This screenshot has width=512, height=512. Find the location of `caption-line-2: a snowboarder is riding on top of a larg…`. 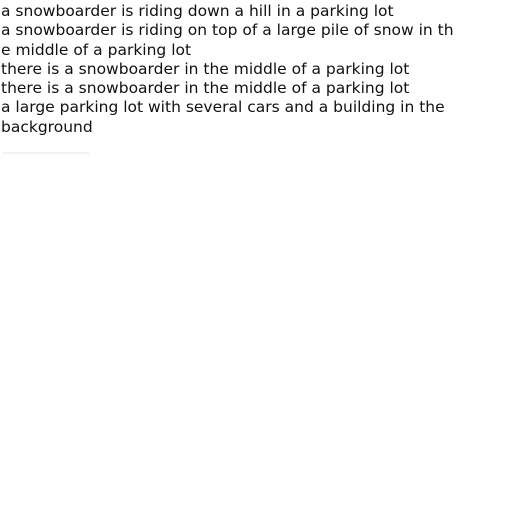

caption-line-2: a snowboarder is riding on top of a larg… is located at coordinates (227, 30).